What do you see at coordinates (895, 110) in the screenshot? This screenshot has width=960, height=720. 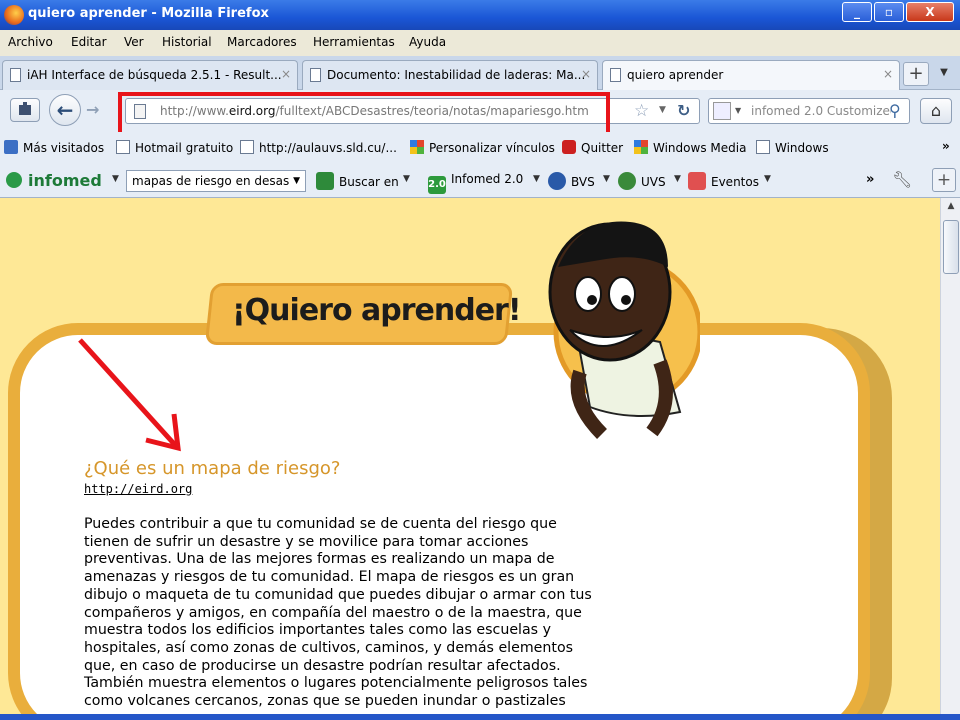 I see `search-icon: ⚲` at bounding box center [895, 110].